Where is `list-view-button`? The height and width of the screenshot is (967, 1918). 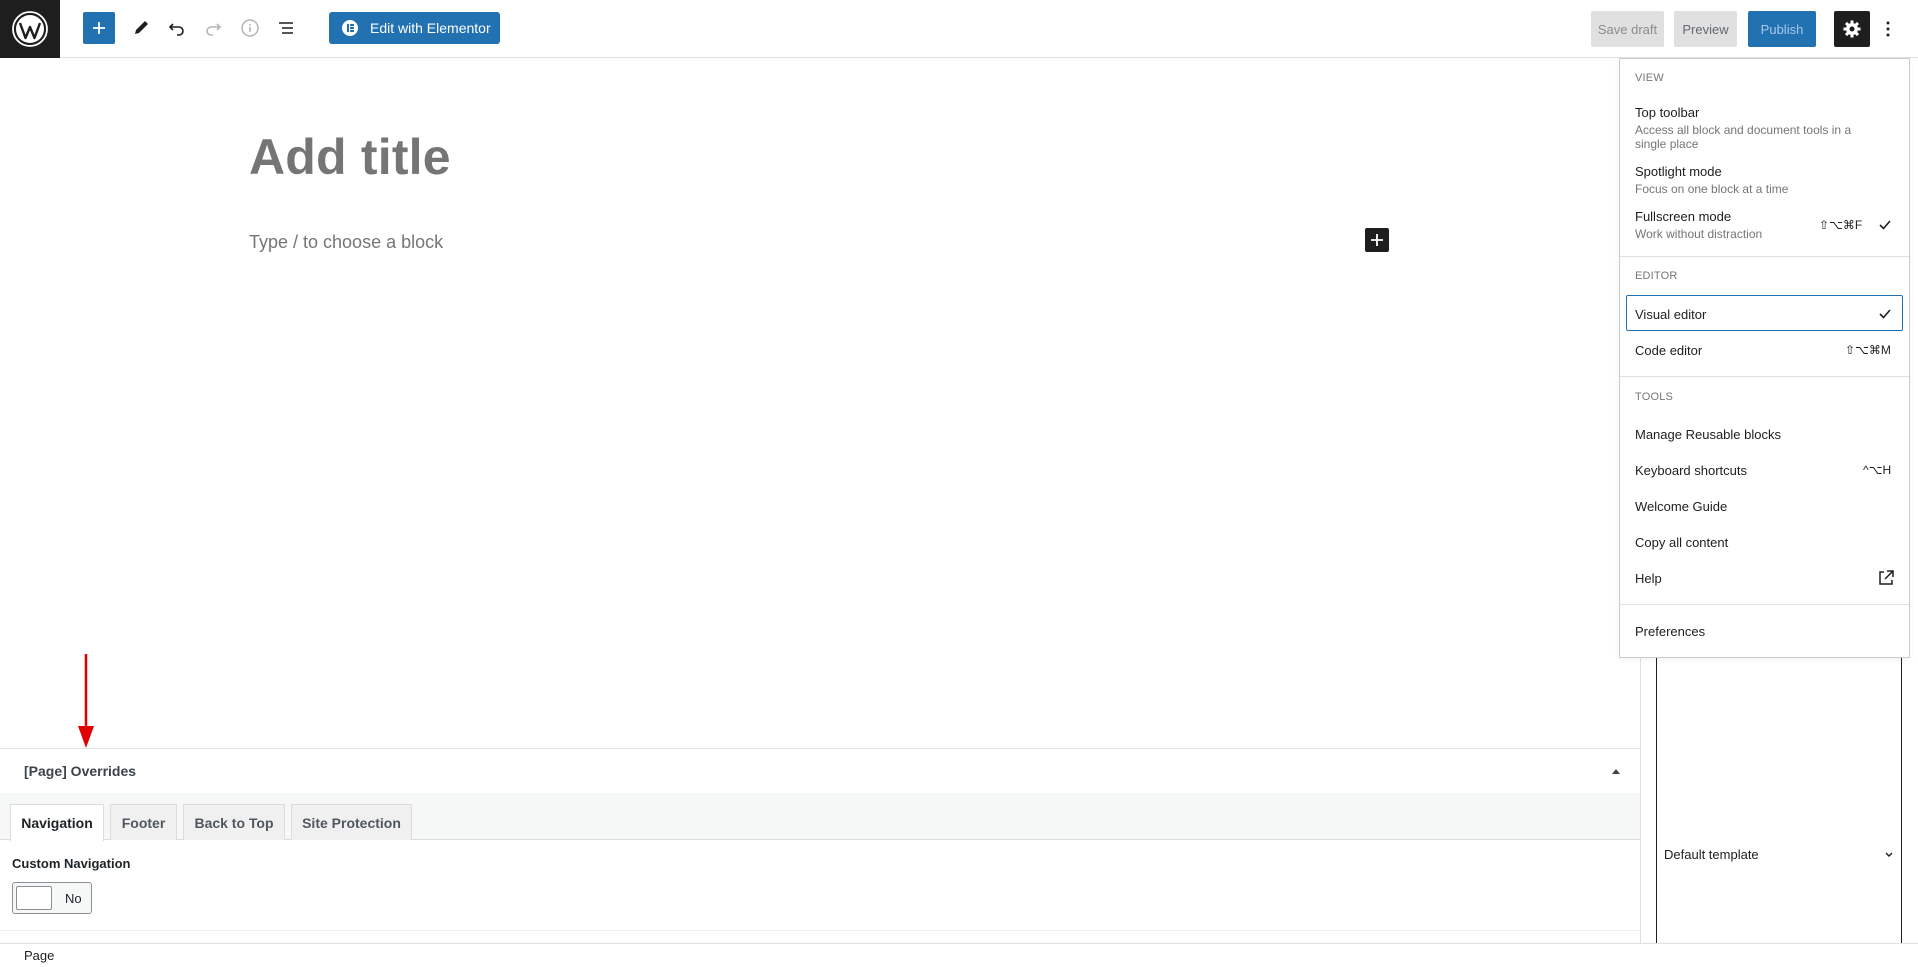 list-view-button is located at coordinates (286, 28).